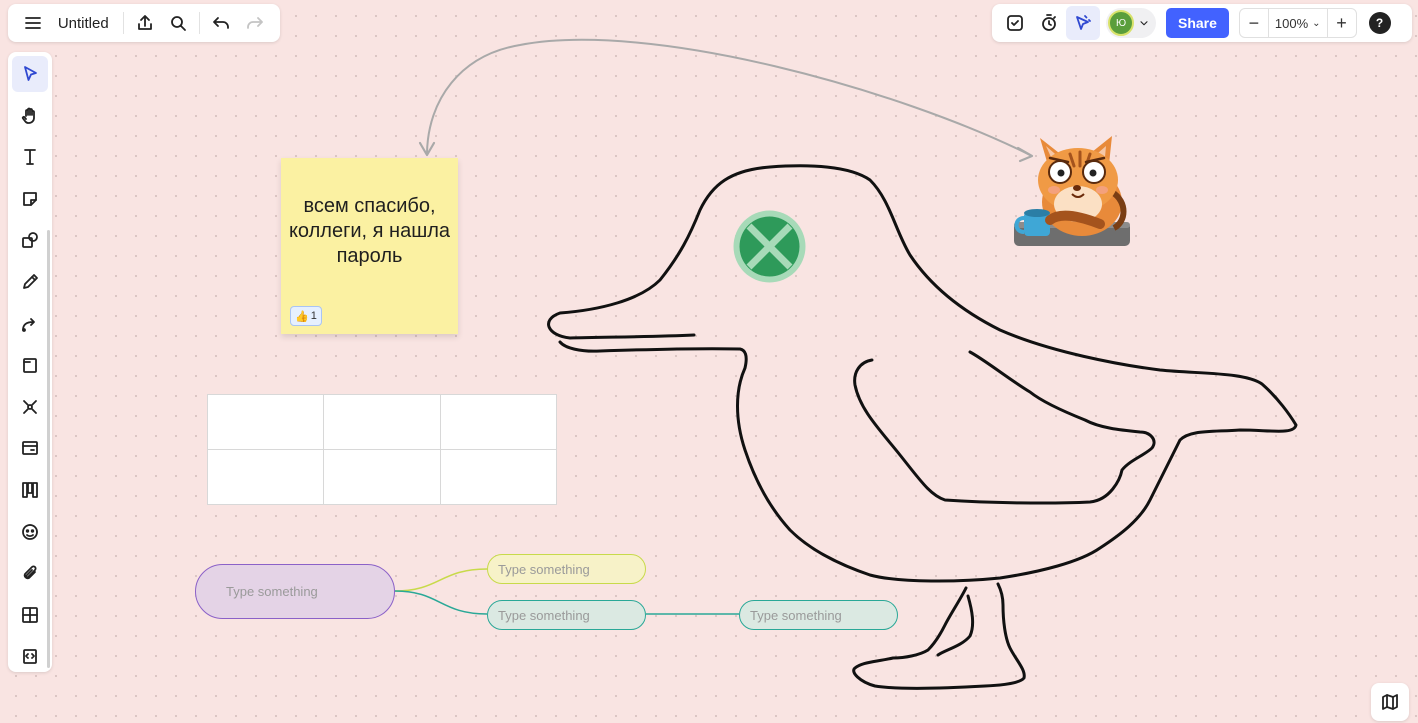 This screenshot has height=723, width=1418. I want to click on cat-sticker, so click(1071, 191).